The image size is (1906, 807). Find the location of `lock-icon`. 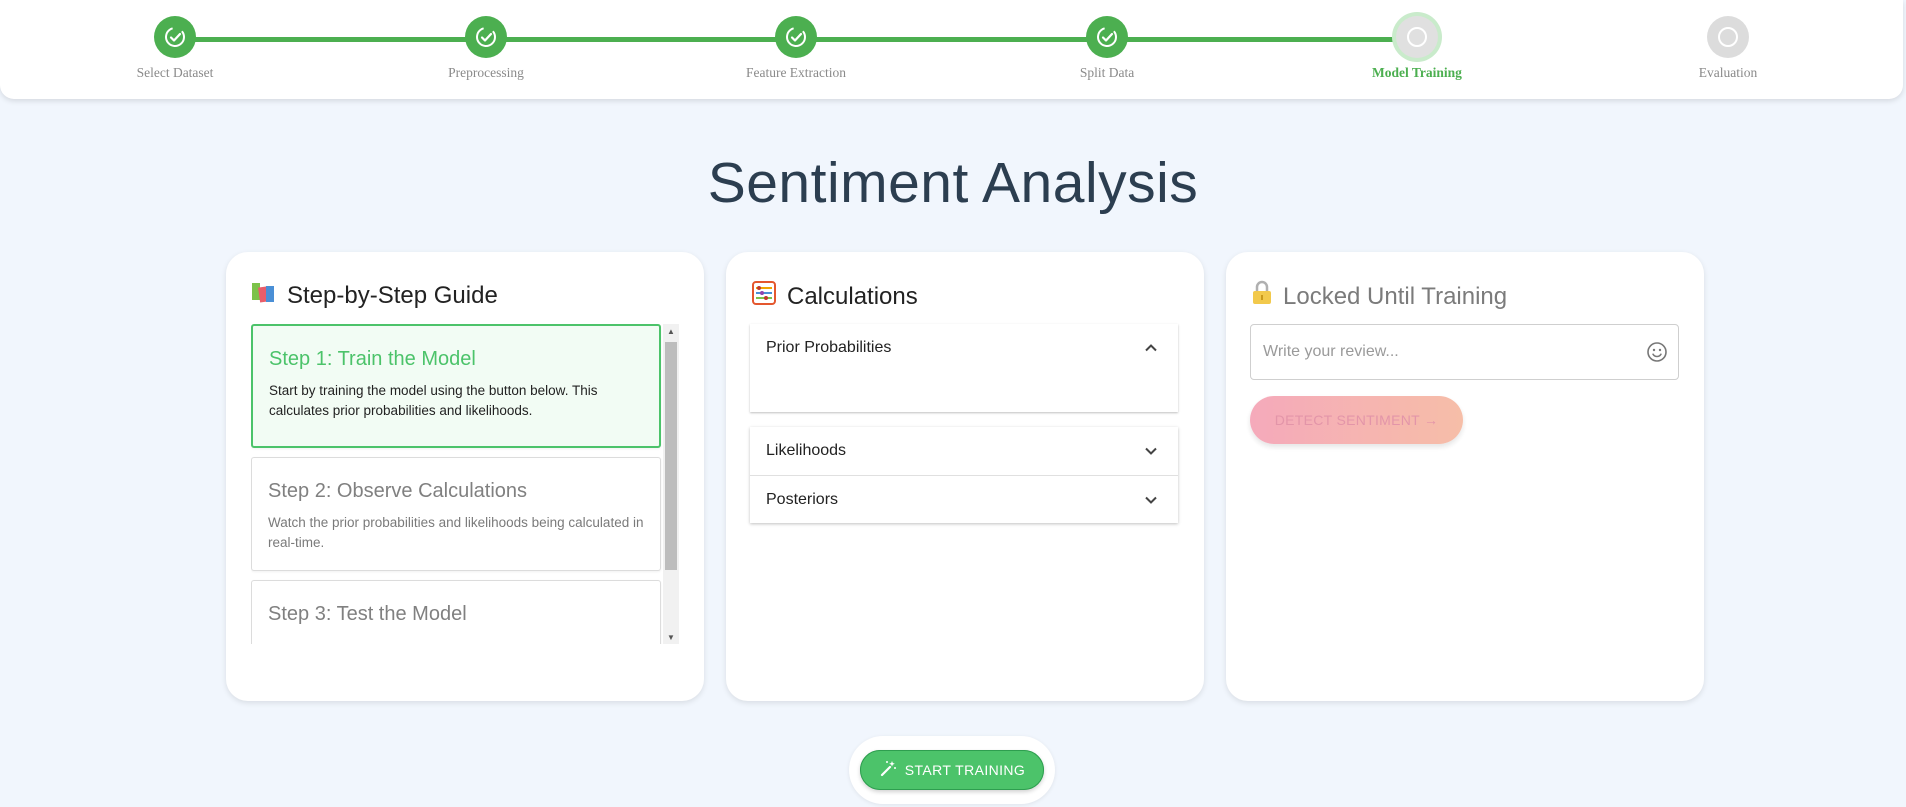

lock-icon is located at coordinates (1262, 296).